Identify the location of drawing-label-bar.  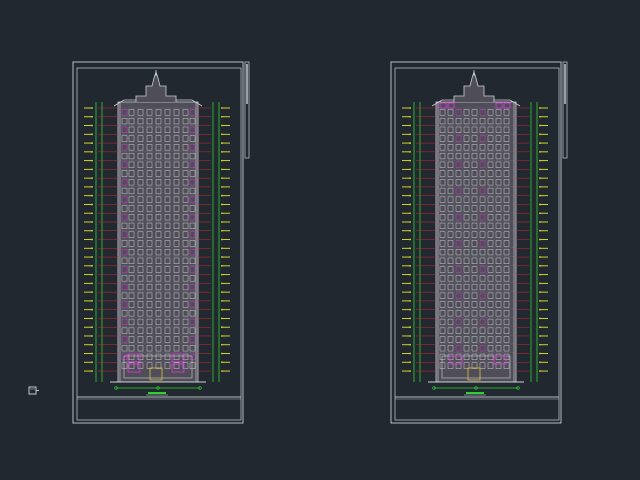
(157, 393).